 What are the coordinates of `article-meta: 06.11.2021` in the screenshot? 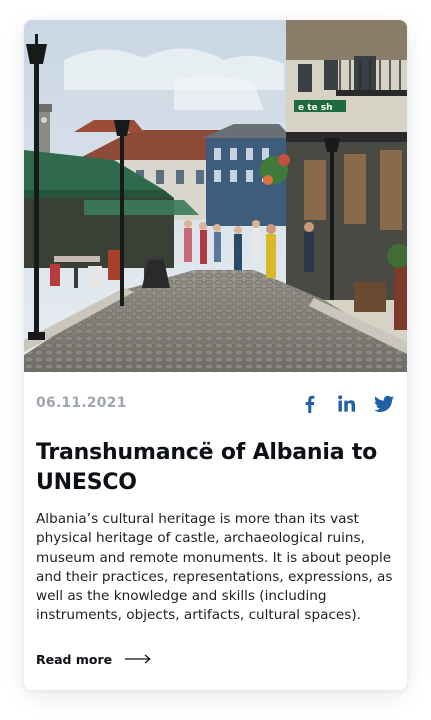 It's located at (215, 404).